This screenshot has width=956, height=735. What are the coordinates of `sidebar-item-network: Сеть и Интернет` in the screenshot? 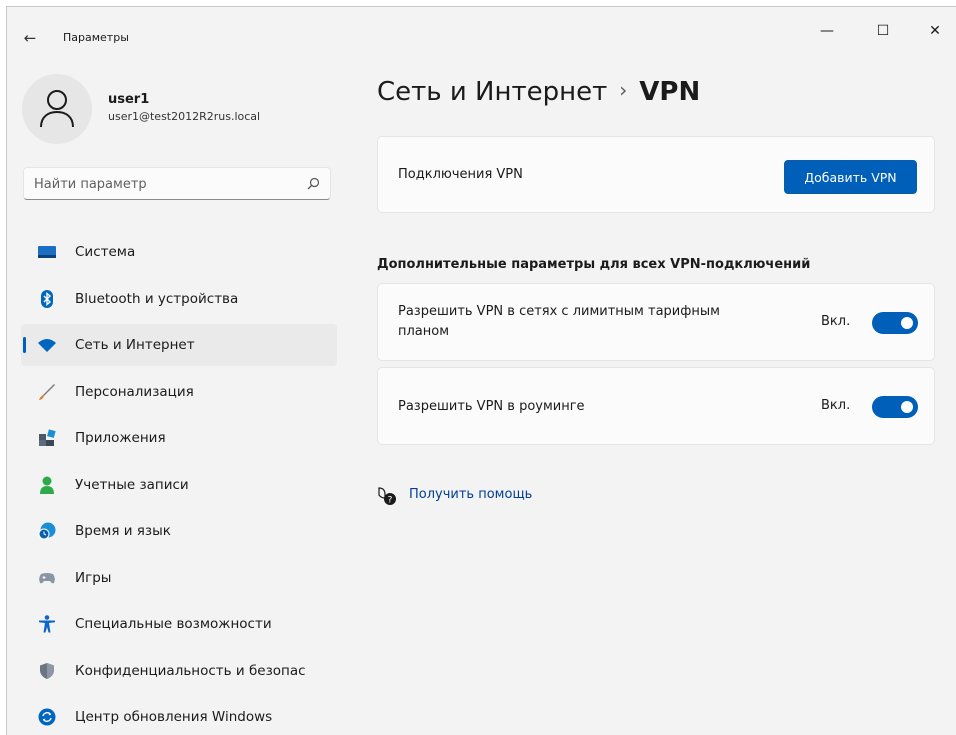 It's located at (179, 345).